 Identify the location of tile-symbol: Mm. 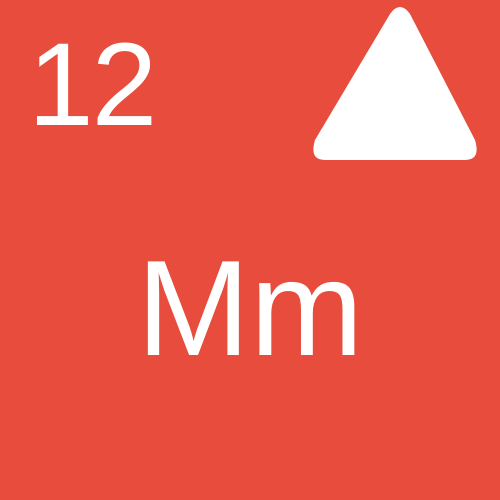
(250, 308).